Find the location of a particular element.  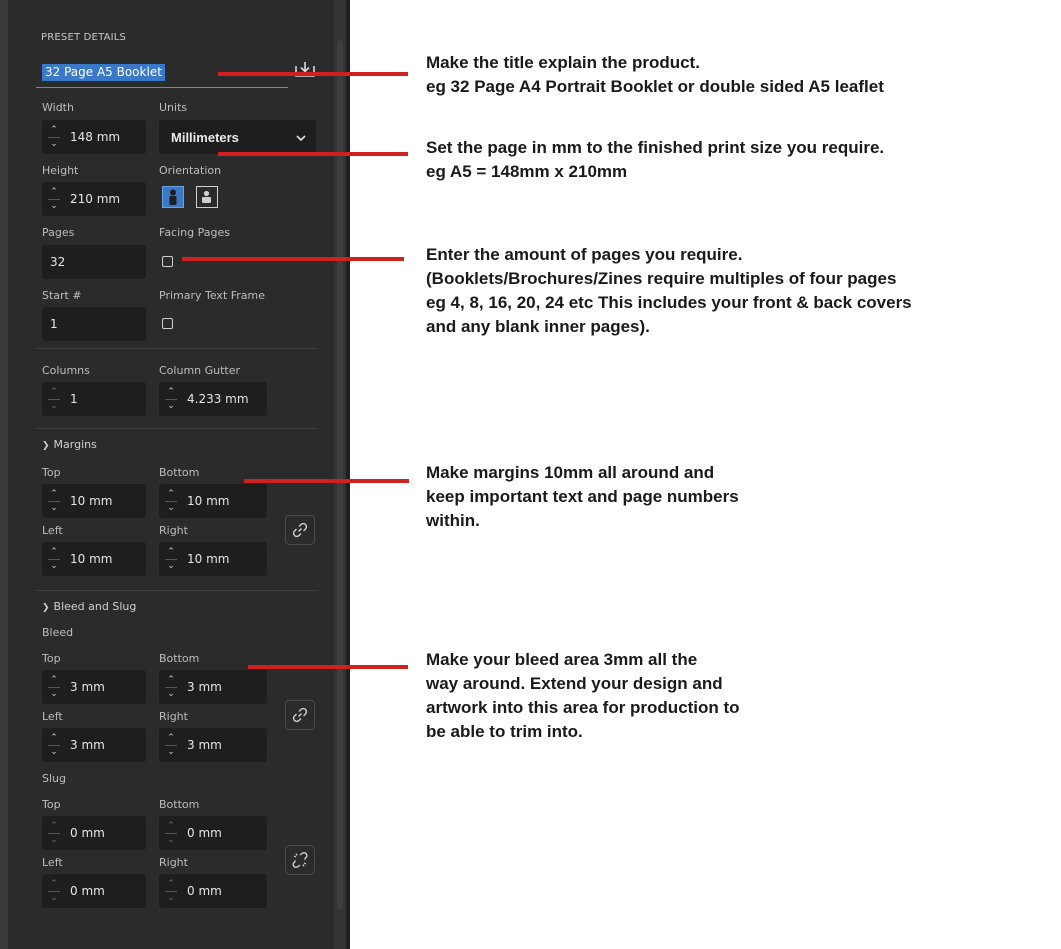

pages-value: 32 is located at coordinates (58, 262).